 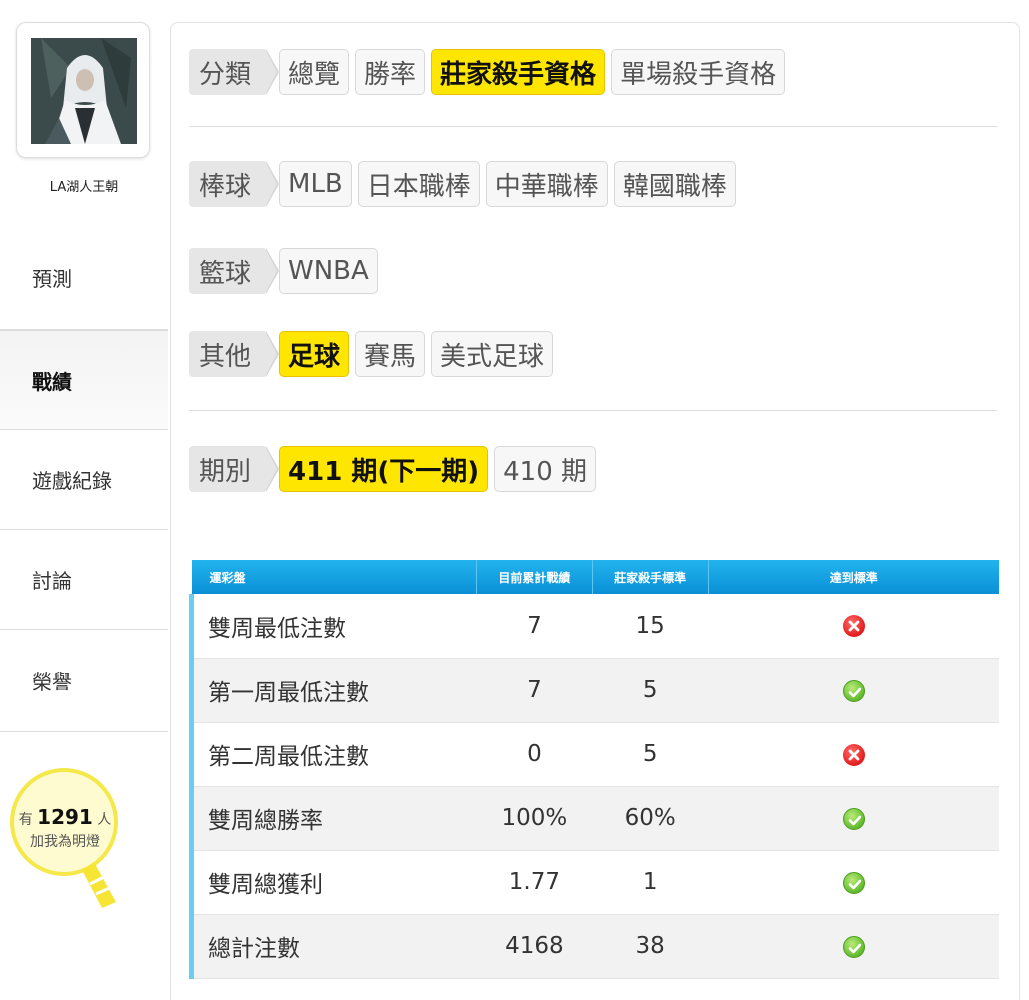 I want to click on username: LA湖人王朝, so click(x=84, y=185).